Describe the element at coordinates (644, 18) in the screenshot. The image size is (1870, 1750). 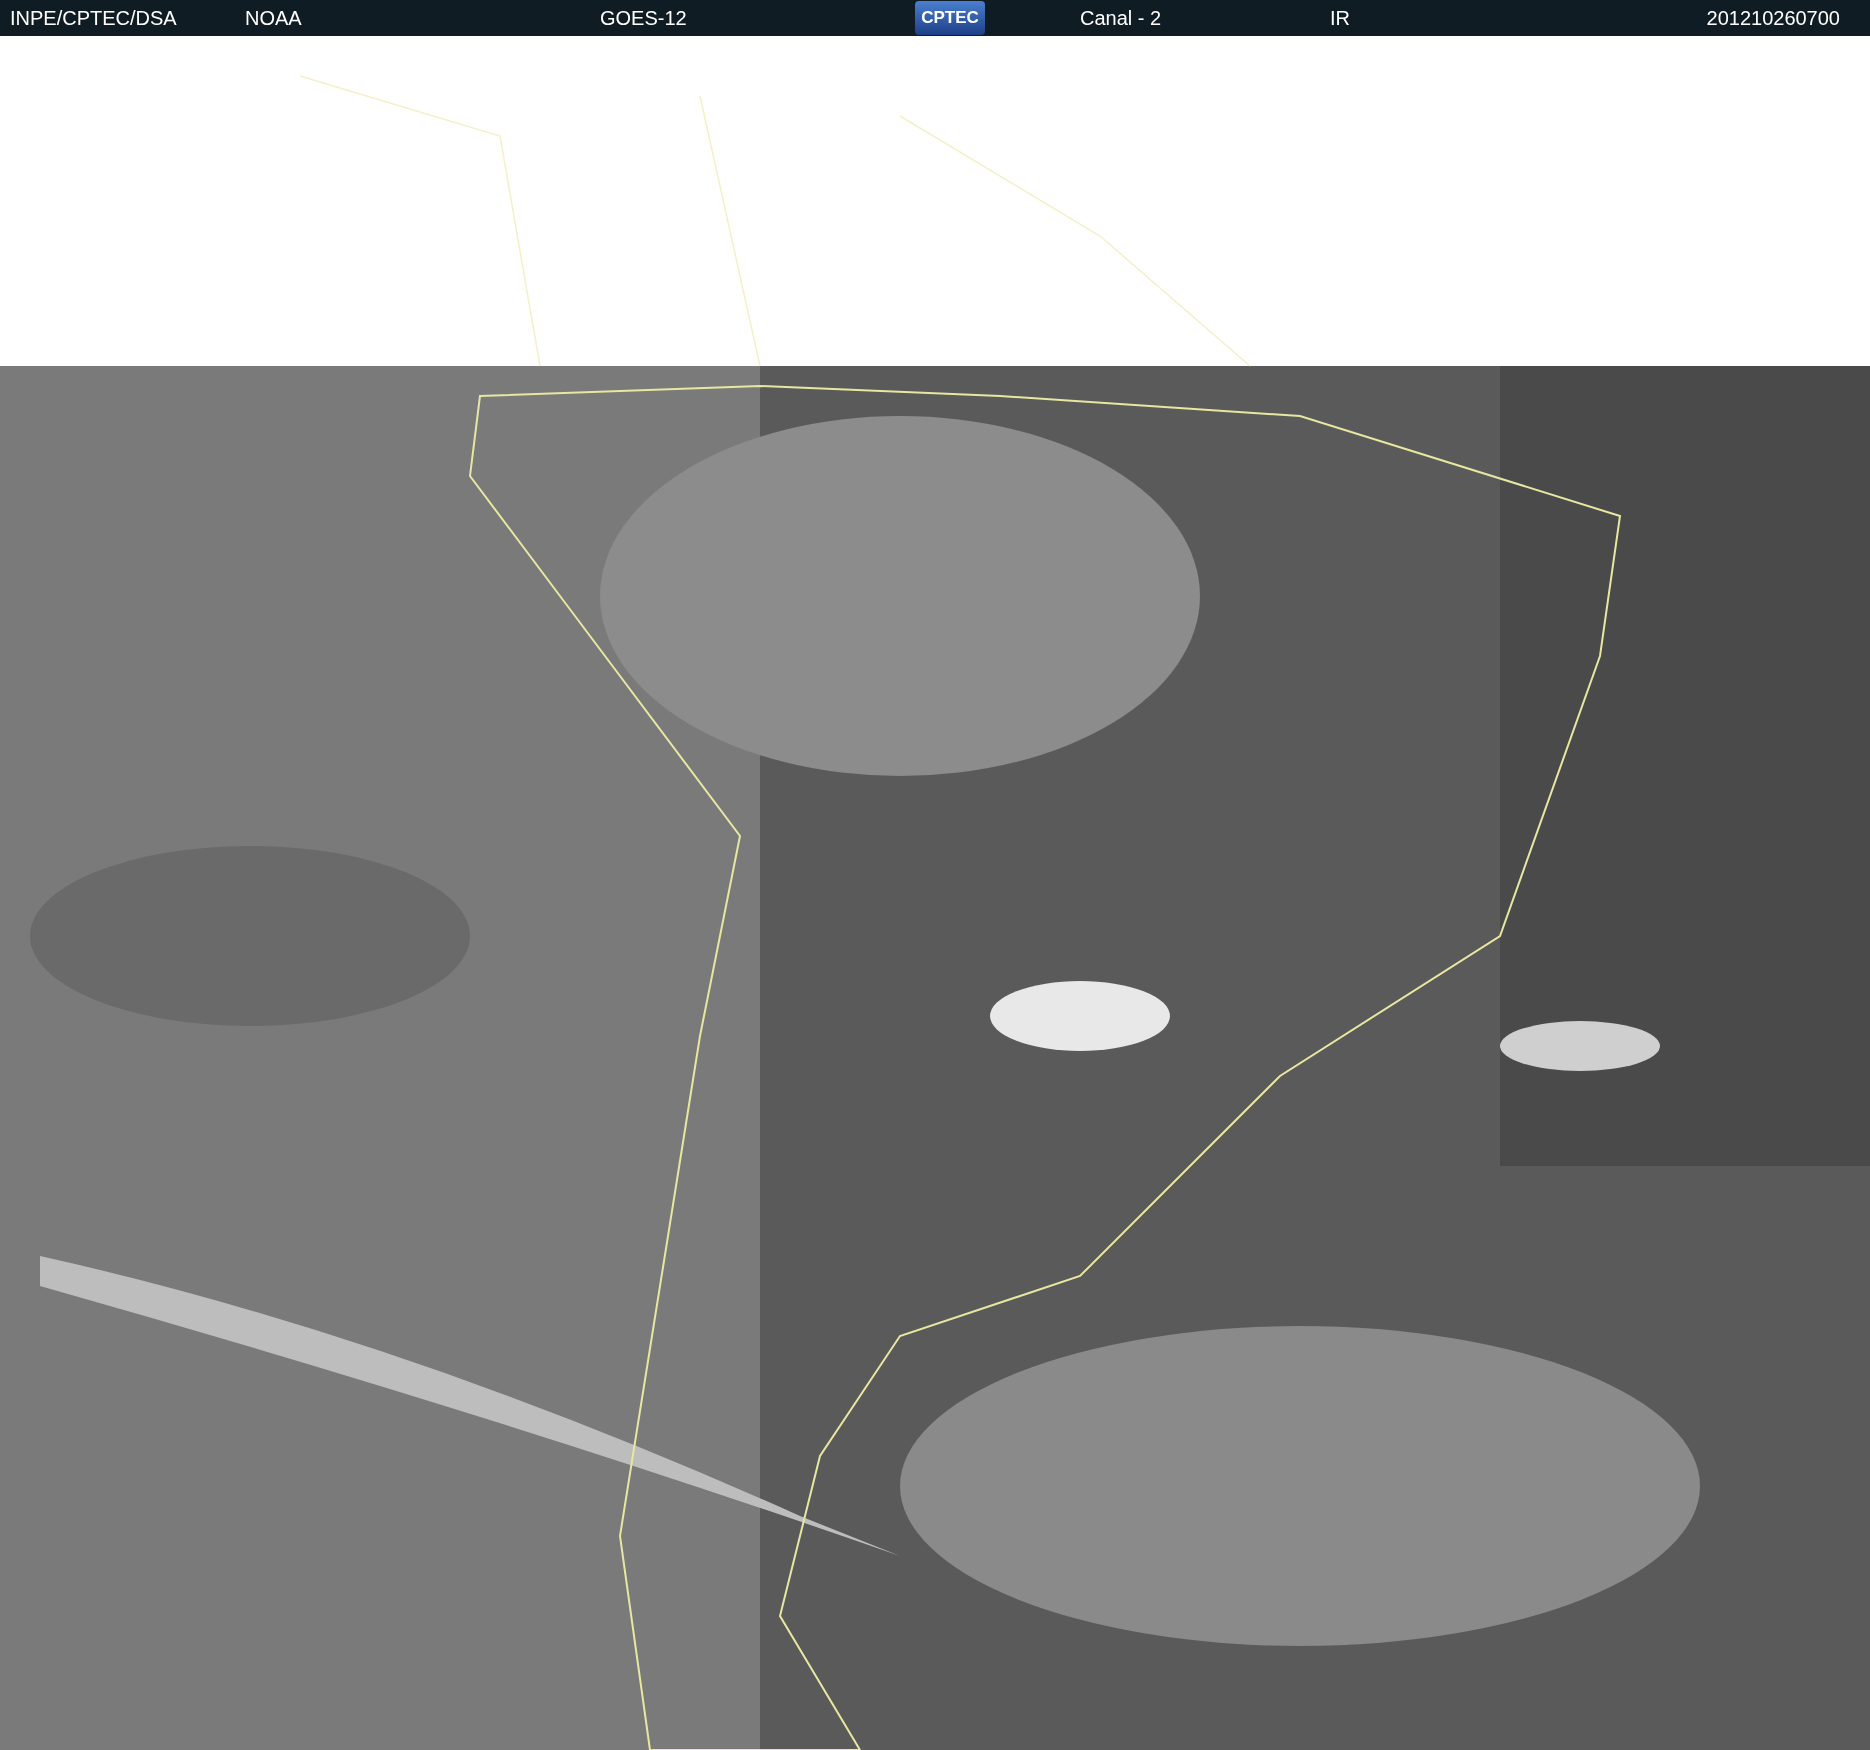
I see `header-text: GOES-12` at that location.